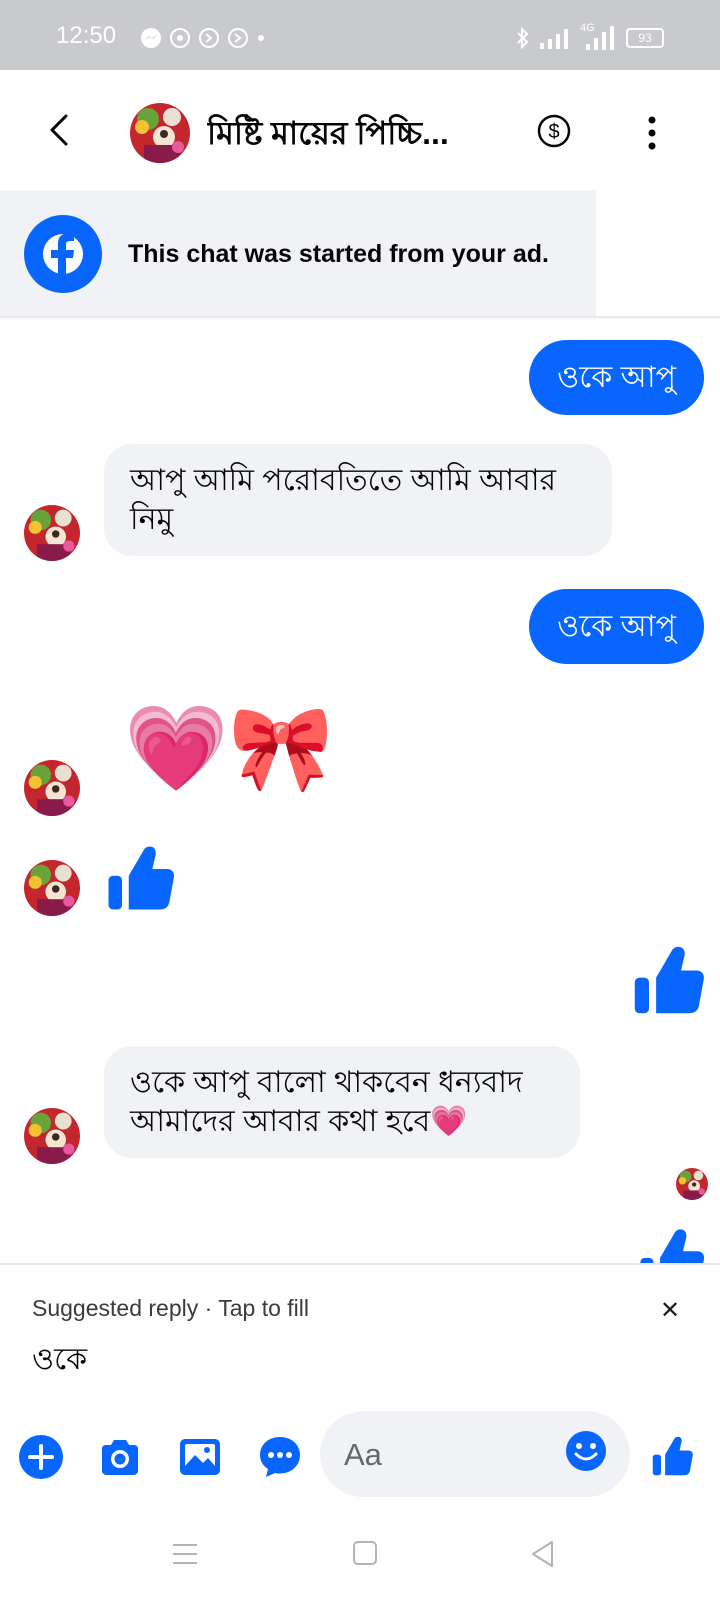 The width and height of the screenshot is (720, 1600). What do you see at coordinates (120, 1457) in the screenshot?
I see `camera-icon` at bounding box center [120, 1457].